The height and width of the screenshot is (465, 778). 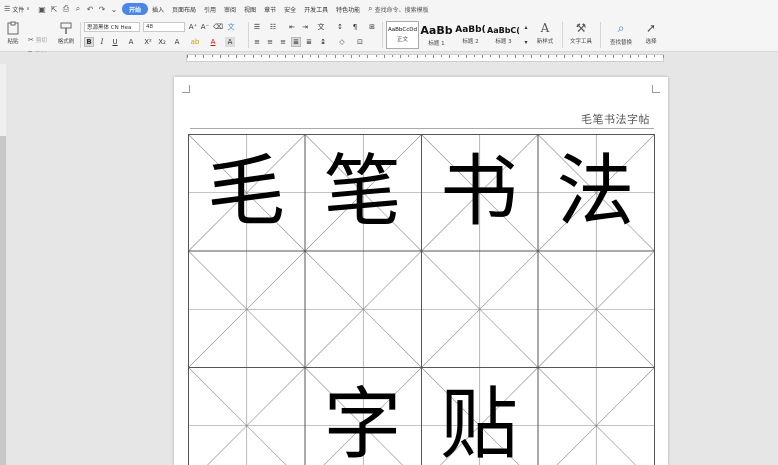 I want to click on grow-font-icon: A⁺, so click(x=193, y=27).